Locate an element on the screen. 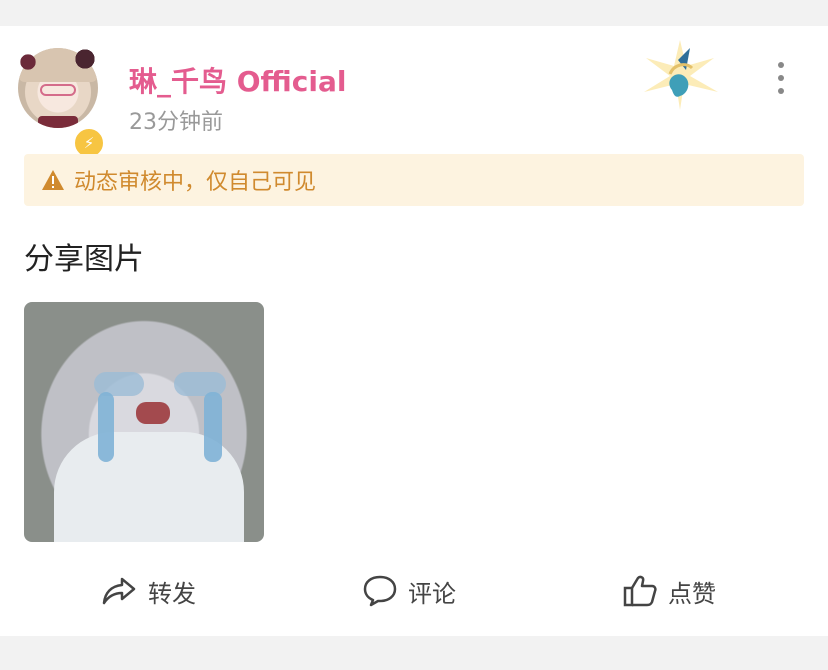 The width and height of the screenshot is (828, 670). comment-bubble-icon is located at coordinates (380, 591).